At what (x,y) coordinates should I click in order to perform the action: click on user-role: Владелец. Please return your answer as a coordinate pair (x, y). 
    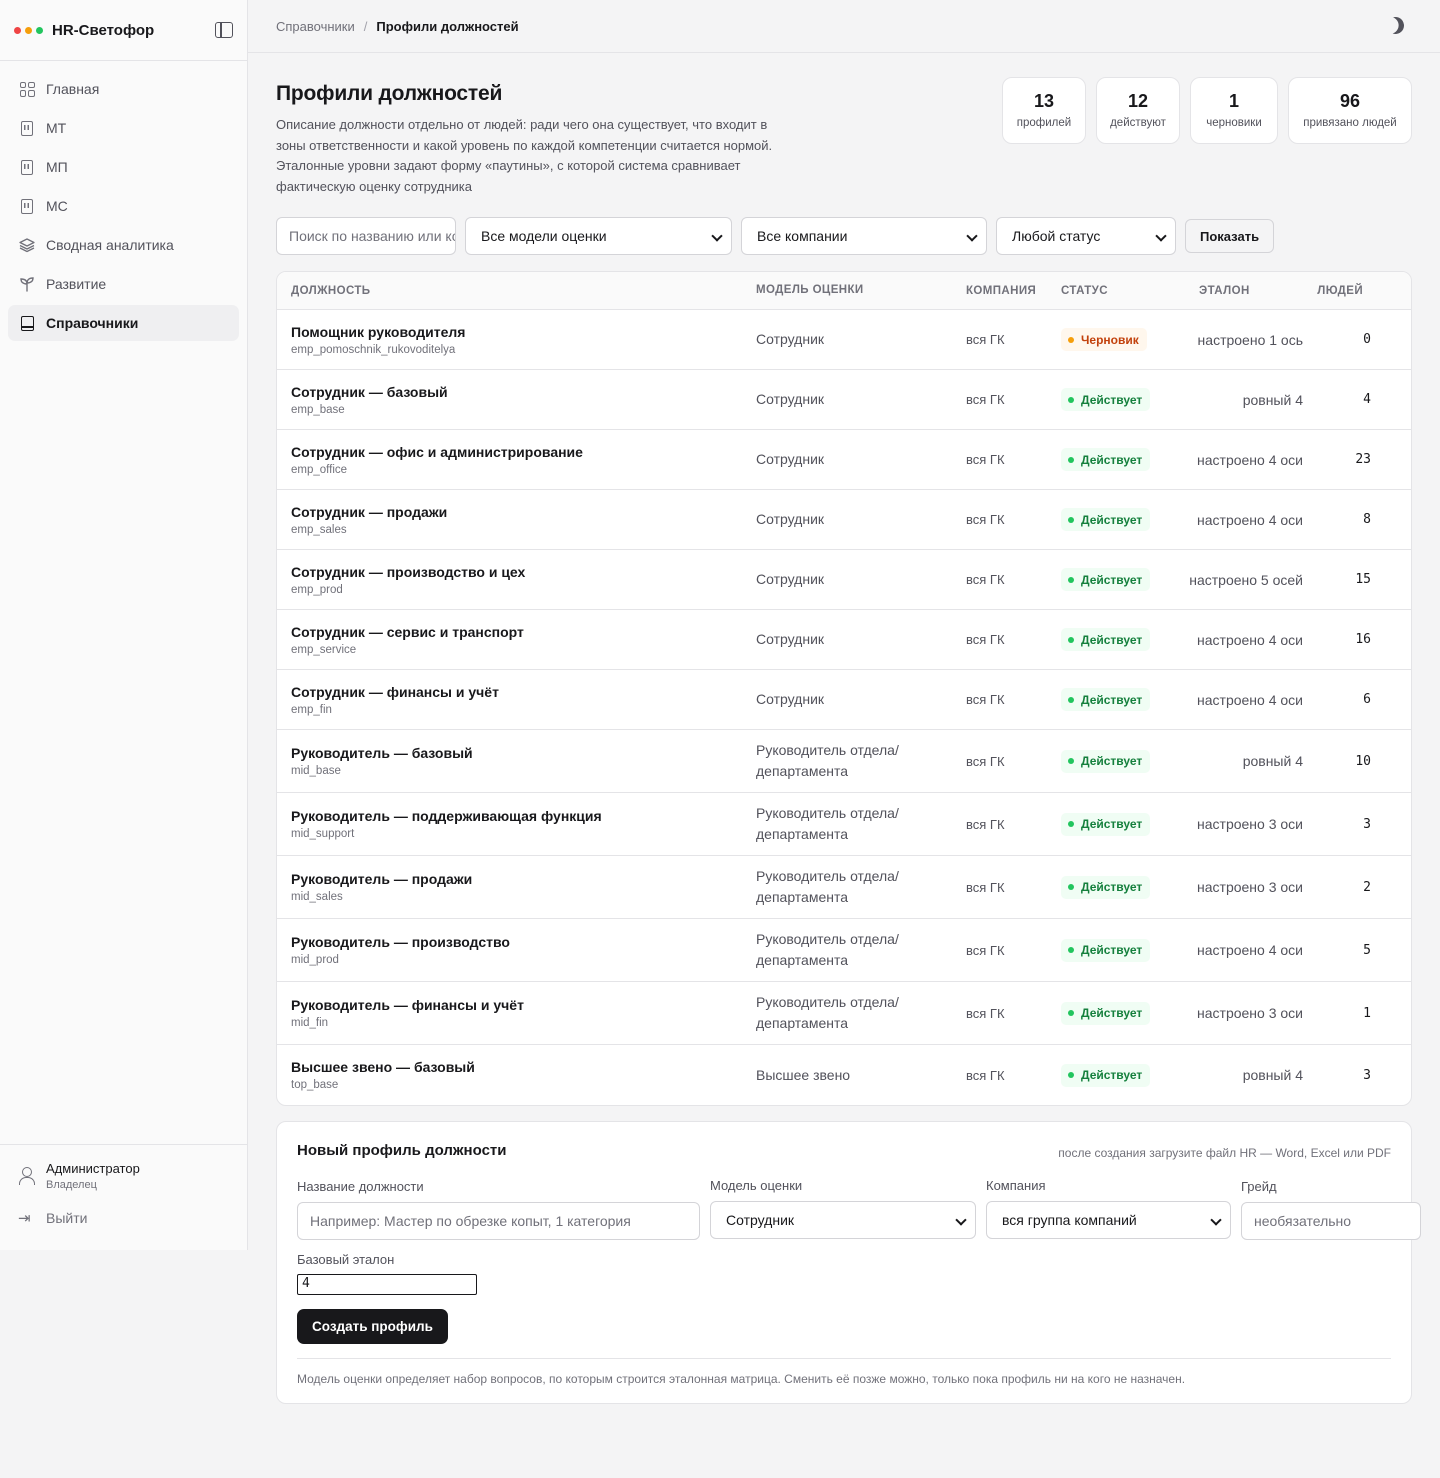
    Looking at the image, I should click on (71, 1185).